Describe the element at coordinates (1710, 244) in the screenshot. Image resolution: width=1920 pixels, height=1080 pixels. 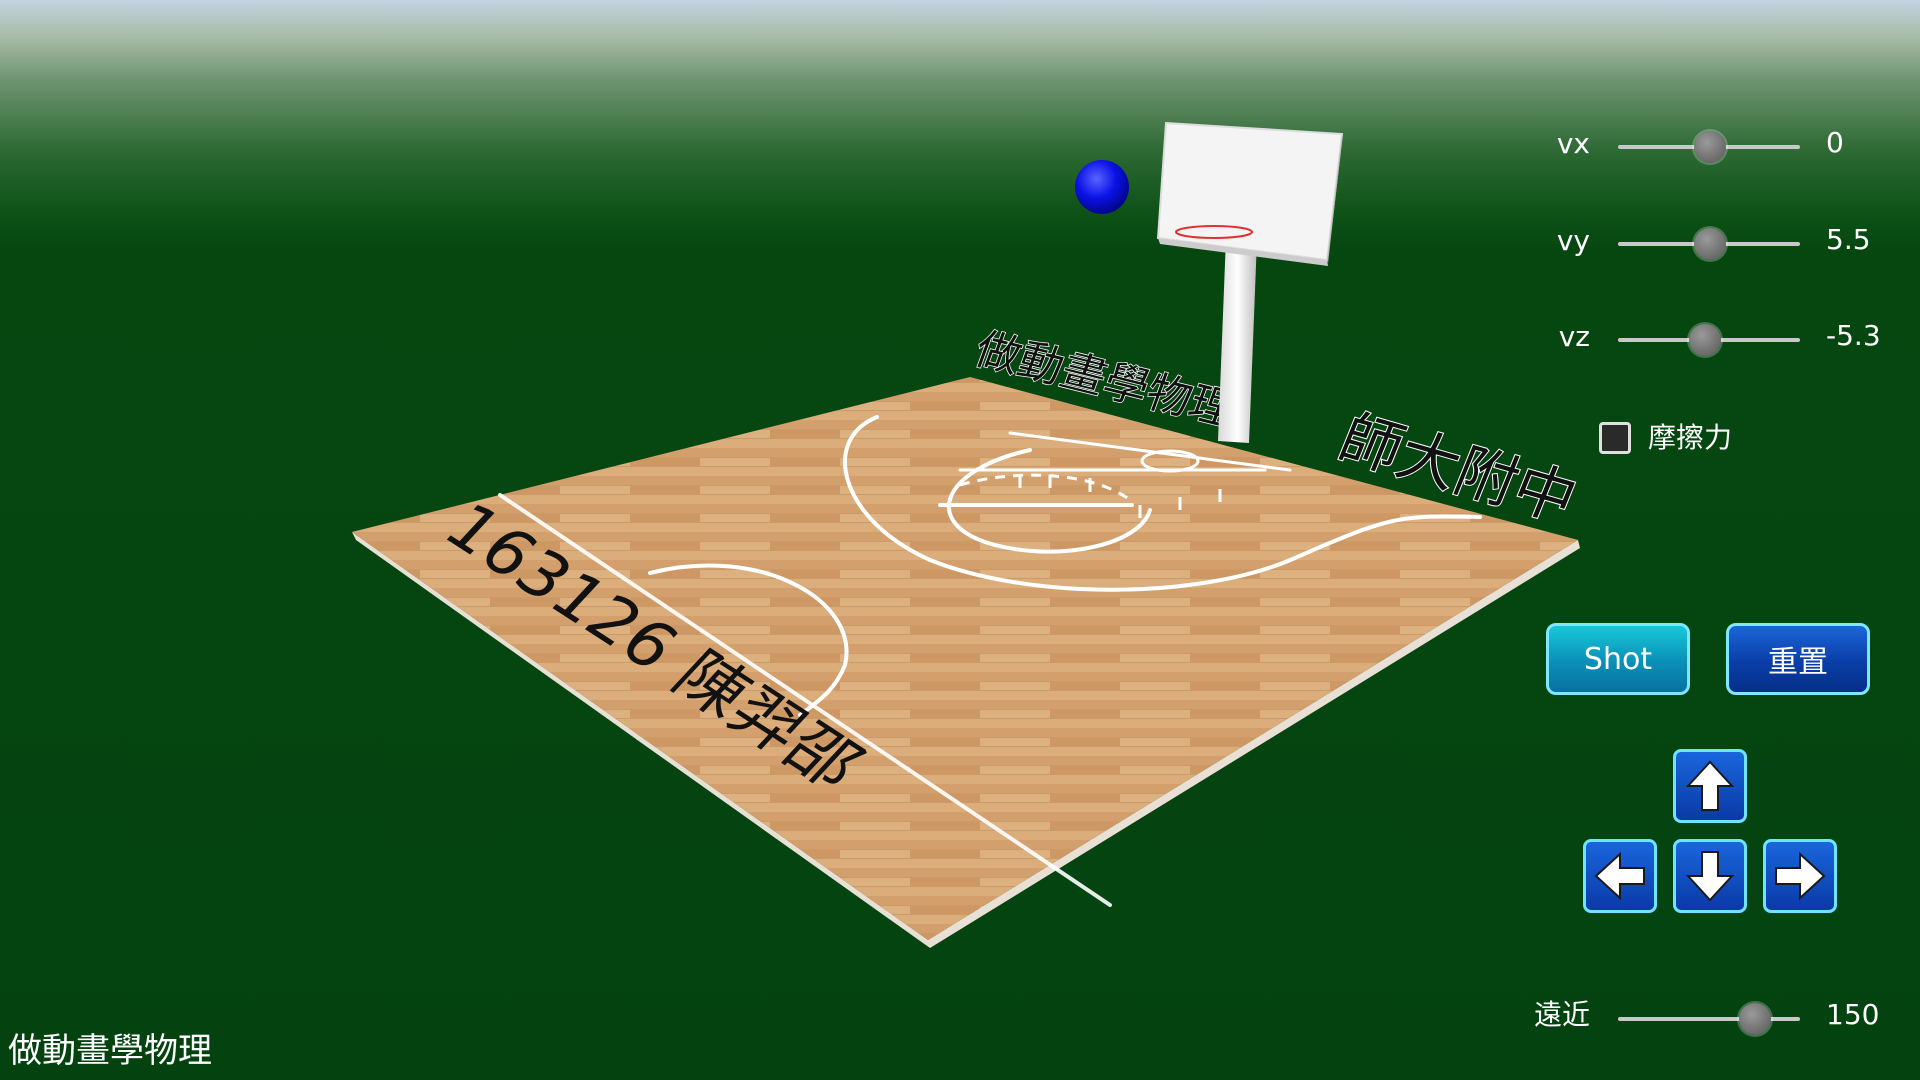
I see `vy-slider-thumb` at that location.